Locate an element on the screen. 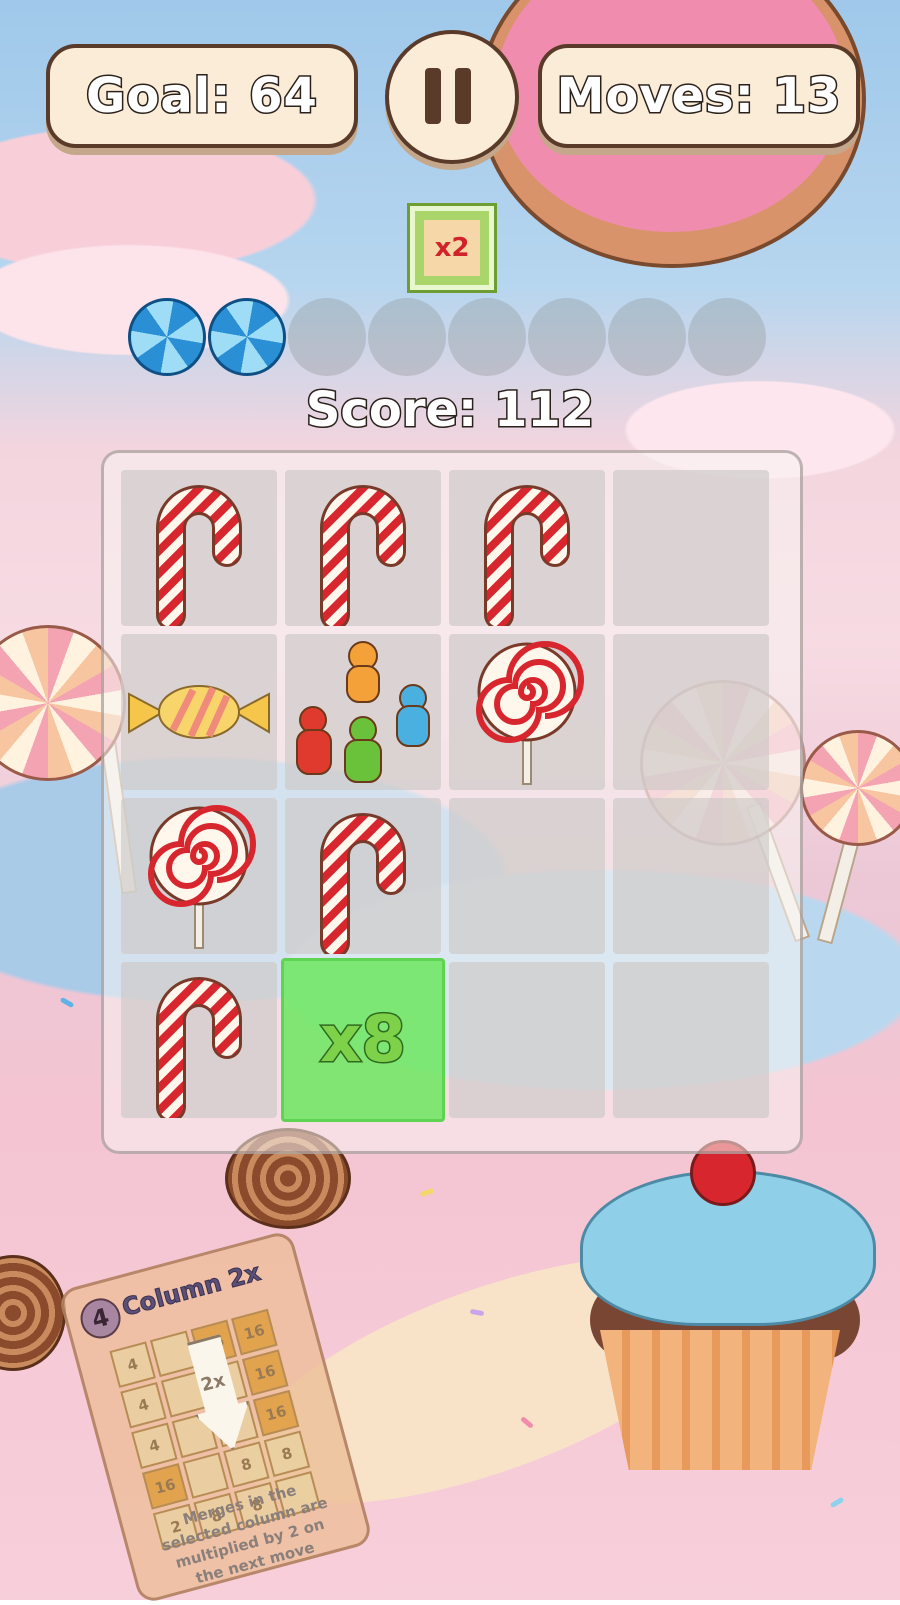  multiplier-badge-label: x2 is located at coordinates (452, 248).